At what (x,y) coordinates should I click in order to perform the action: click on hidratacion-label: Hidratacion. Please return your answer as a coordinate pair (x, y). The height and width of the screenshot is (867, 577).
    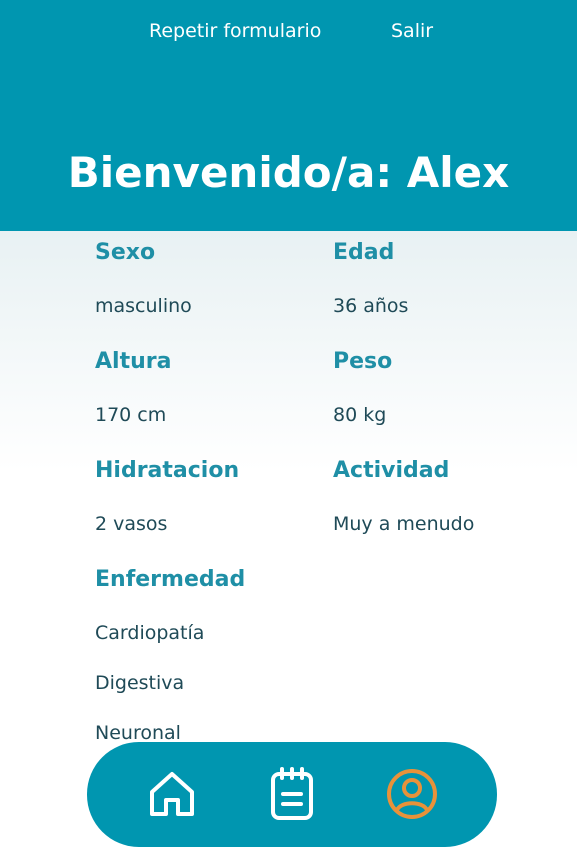
    Looking at the image, I should click on (167, 470).